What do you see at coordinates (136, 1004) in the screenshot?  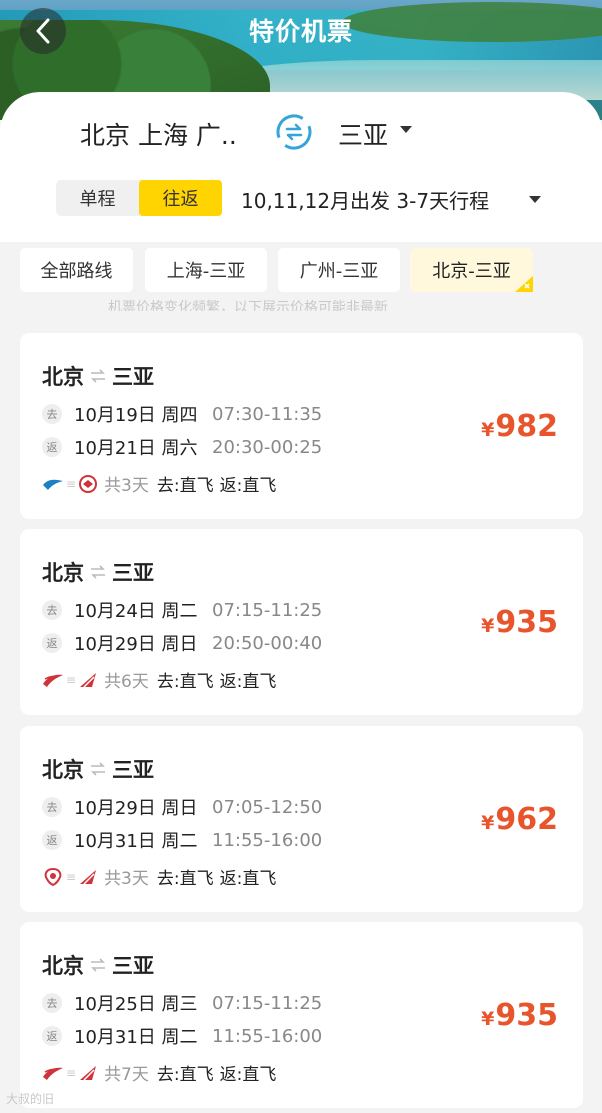 I see `outbound-date: 10月25日 周三` at bounding box center [136, 1004].